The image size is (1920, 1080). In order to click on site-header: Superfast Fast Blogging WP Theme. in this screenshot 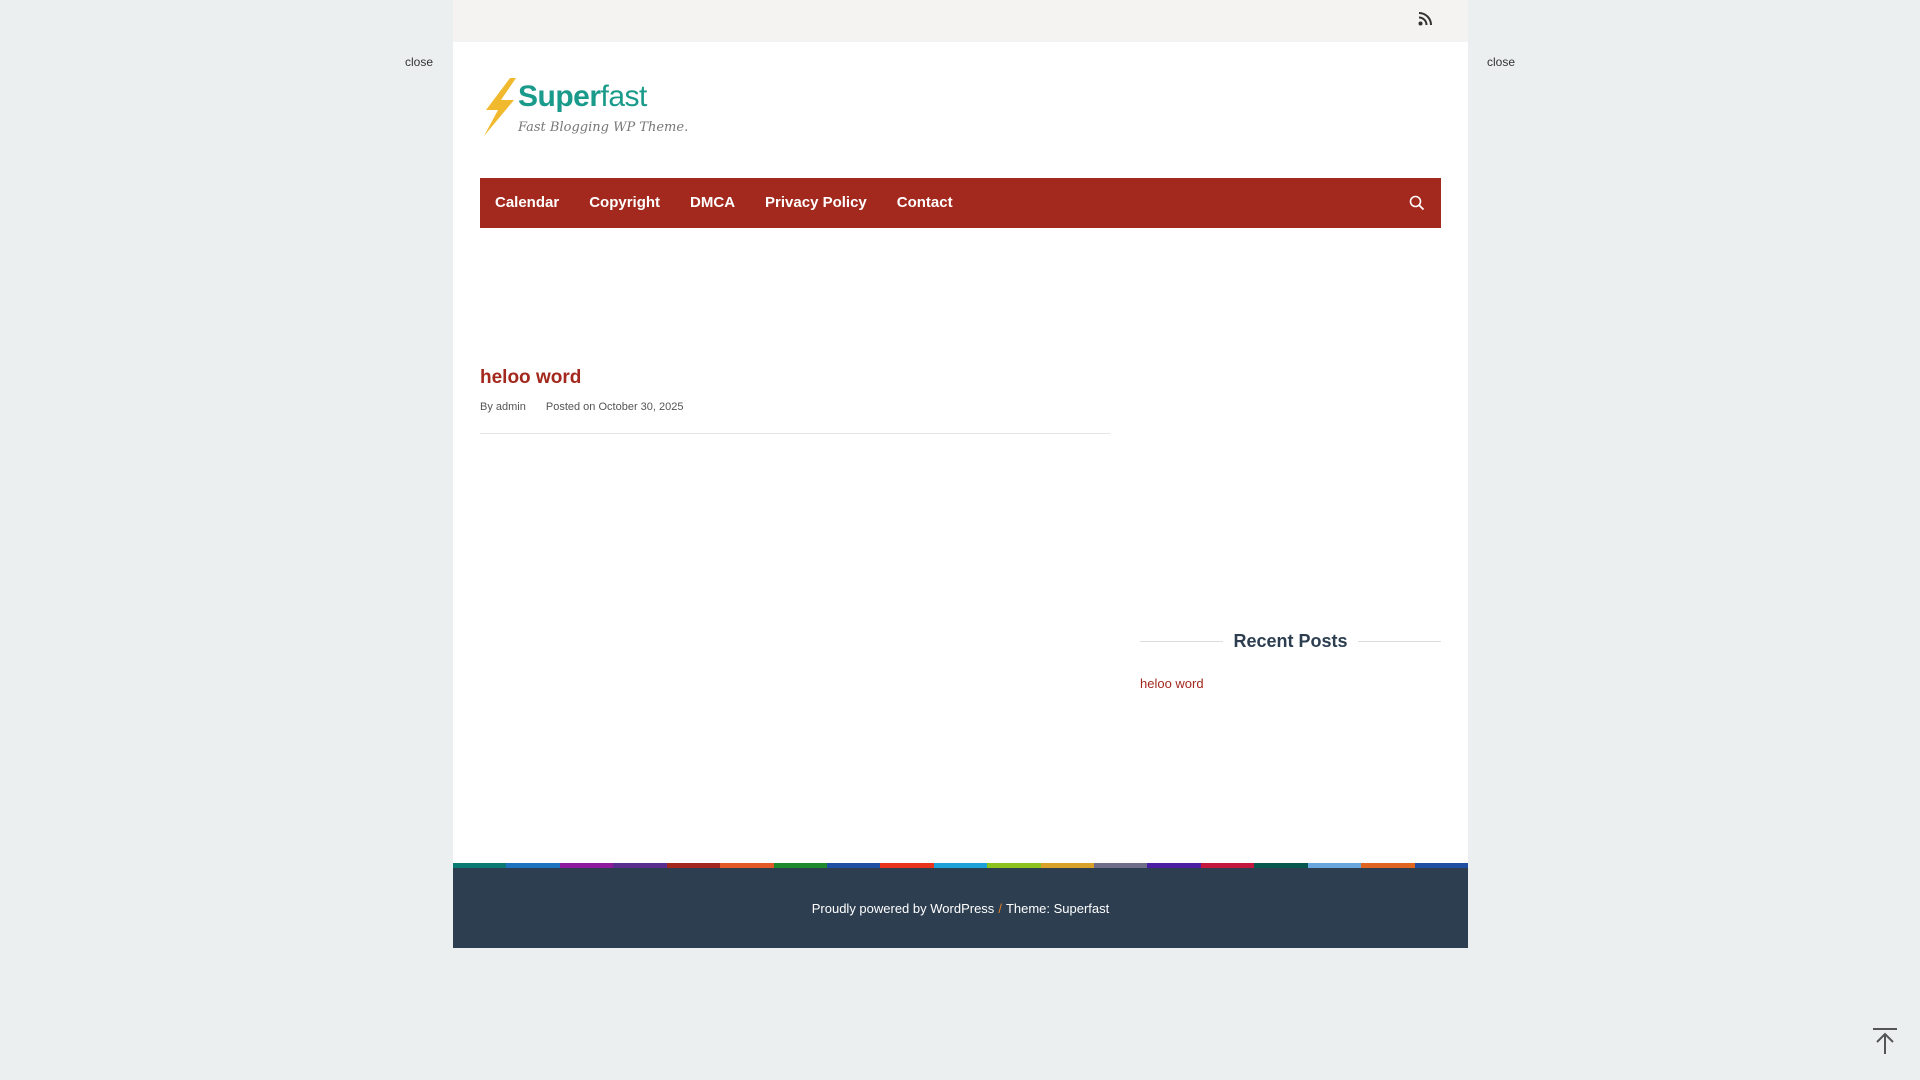, I will do `click(960, 110)`.